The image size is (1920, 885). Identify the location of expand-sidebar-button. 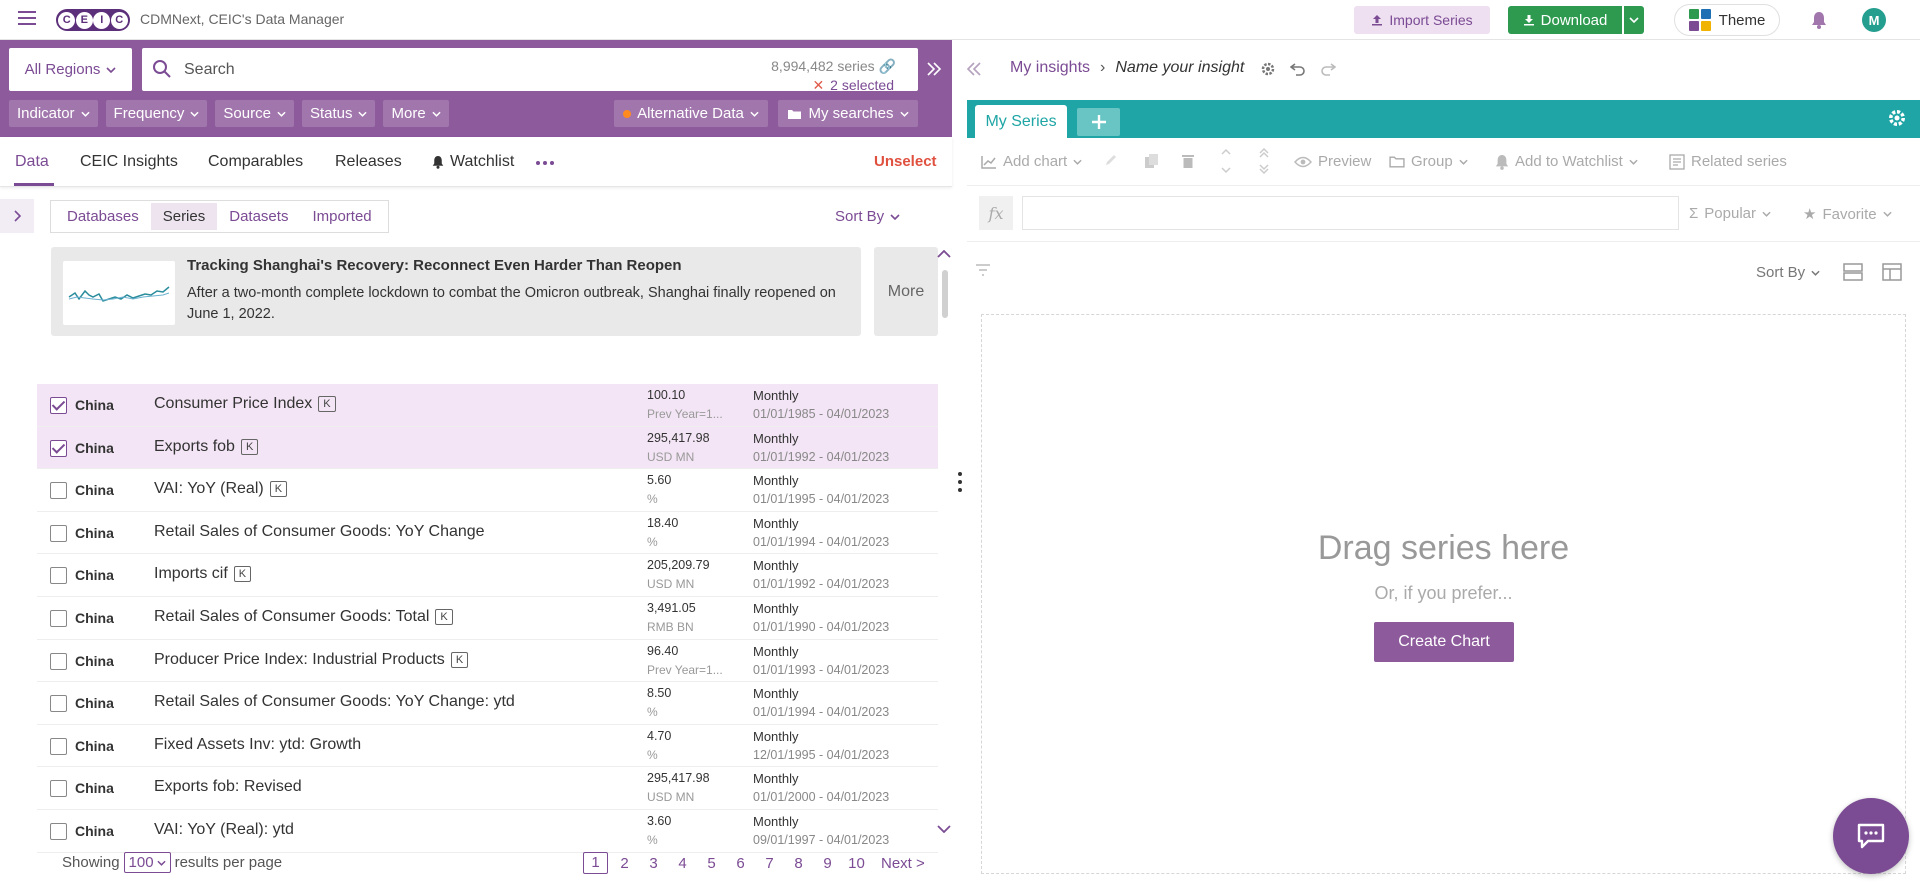
(17, 216).